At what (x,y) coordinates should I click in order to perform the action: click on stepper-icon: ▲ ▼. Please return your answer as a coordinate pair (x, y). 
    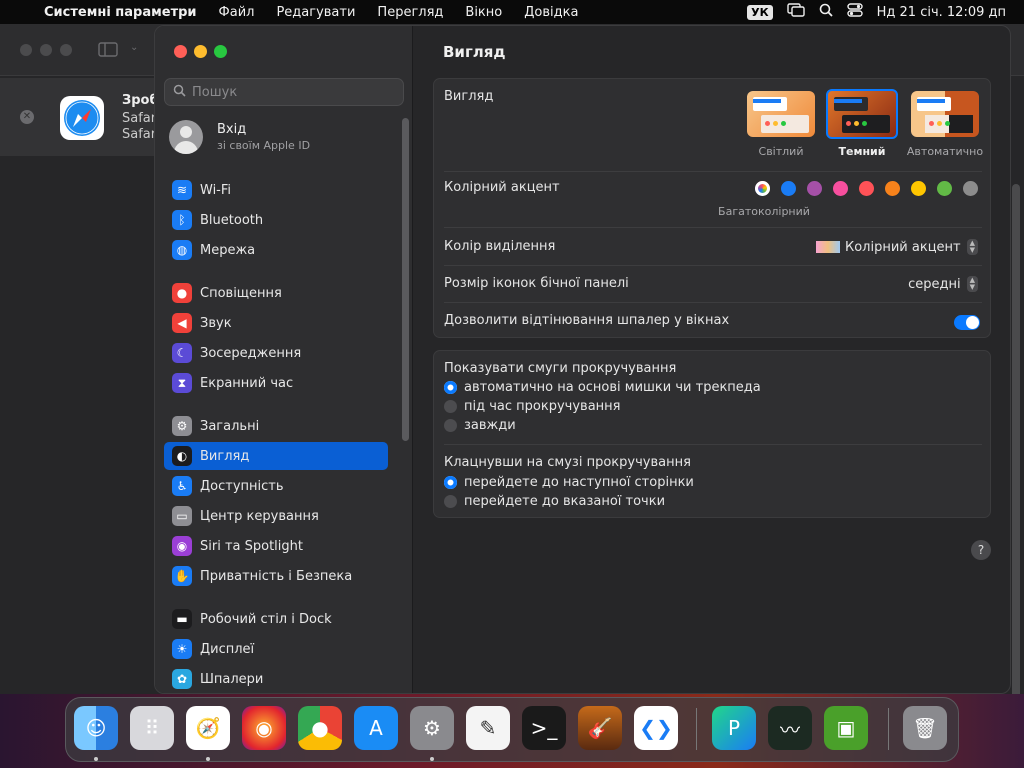
    Looking at the image, I should click on (972, 284).